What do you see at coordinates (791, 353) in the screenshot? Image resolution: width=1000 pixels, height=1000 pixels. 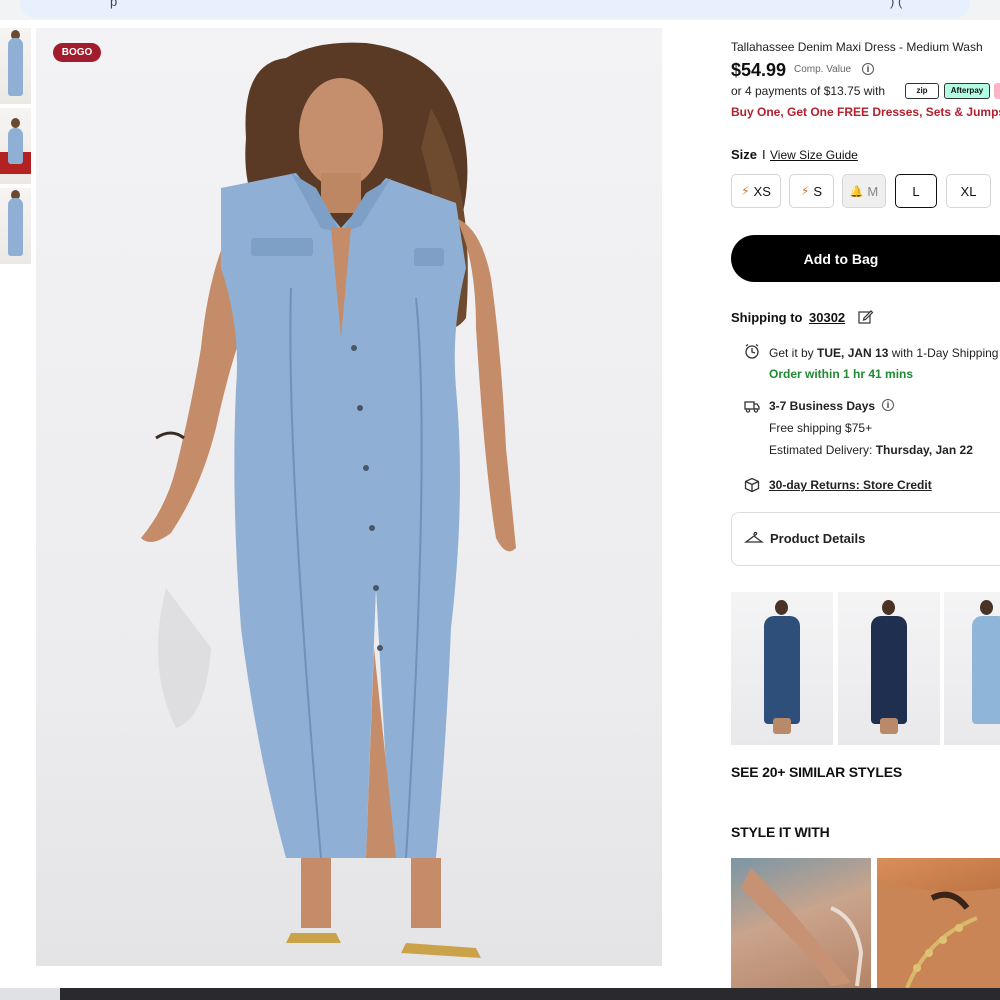 I see `get-it-prefix: Get it by` at bounding box center [791, 353].